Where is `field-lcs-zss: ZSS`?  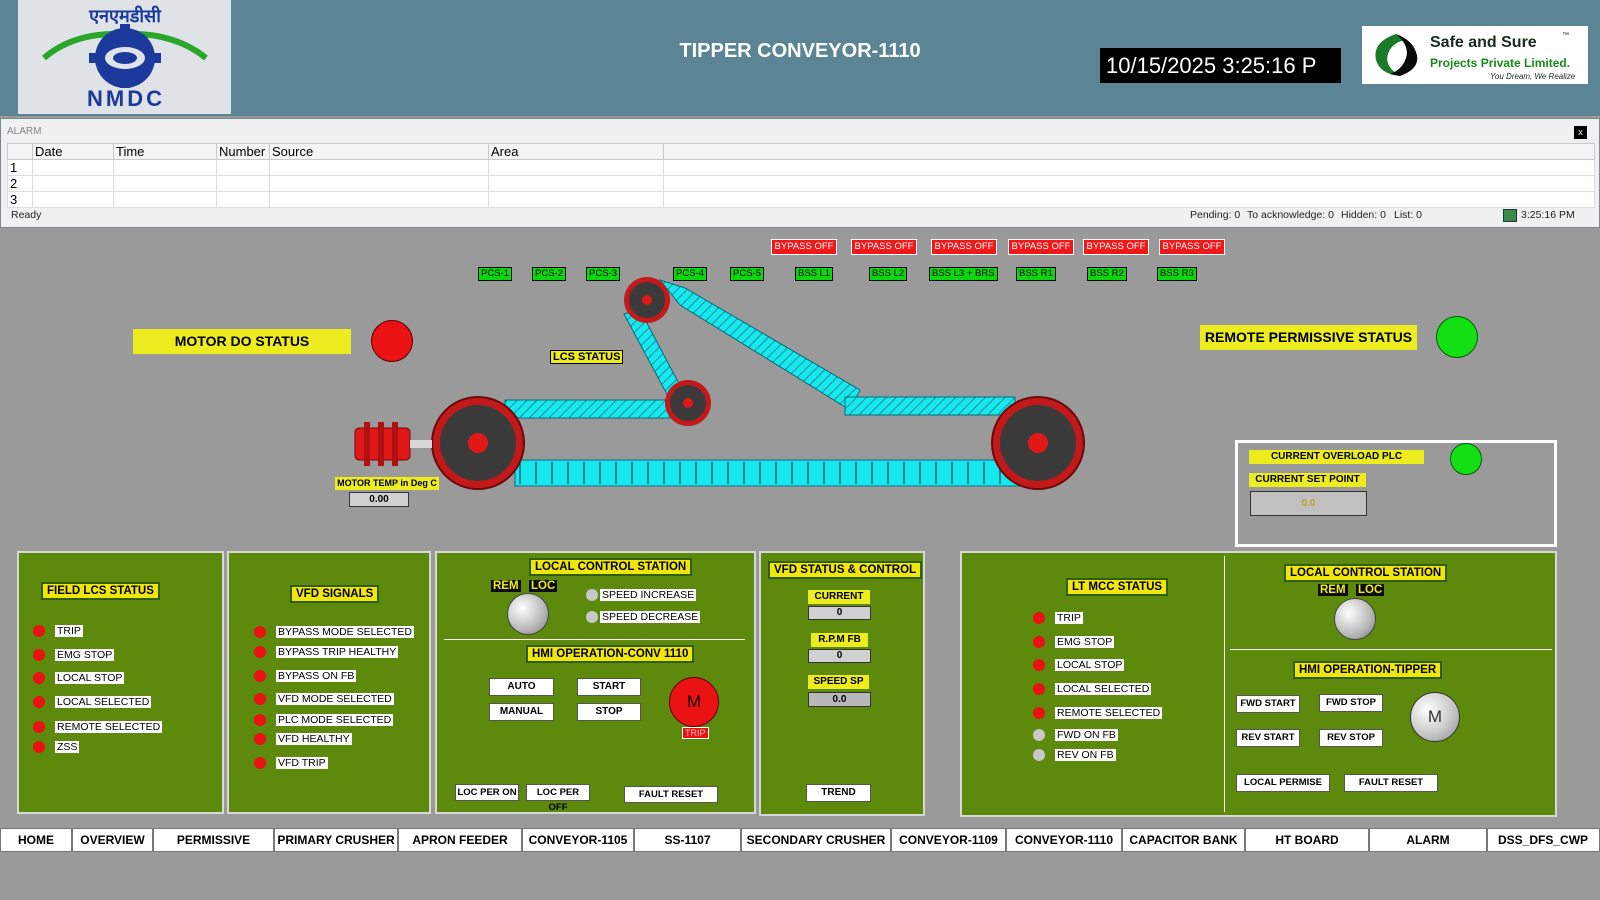
field-lcs-zss: ZSS is located at coordinates (56, 747).